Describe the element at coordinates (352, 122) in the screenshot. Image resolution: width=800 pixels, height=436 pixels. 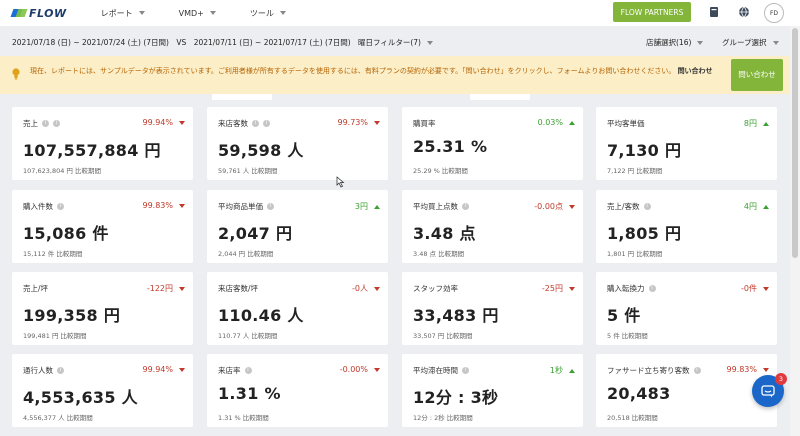
I see `metric-change-value: 99.73%` at that location.